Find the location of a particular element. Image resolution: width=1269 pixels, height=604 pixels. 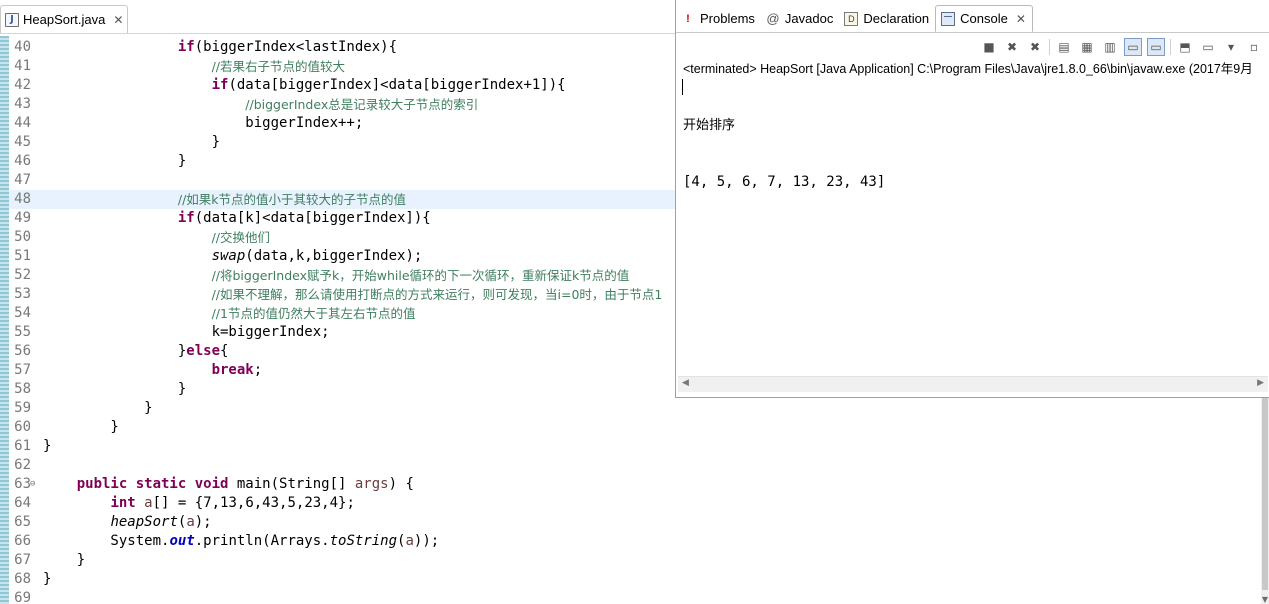

tab-declaration: D Declaration is located at coordinates (887, 18).